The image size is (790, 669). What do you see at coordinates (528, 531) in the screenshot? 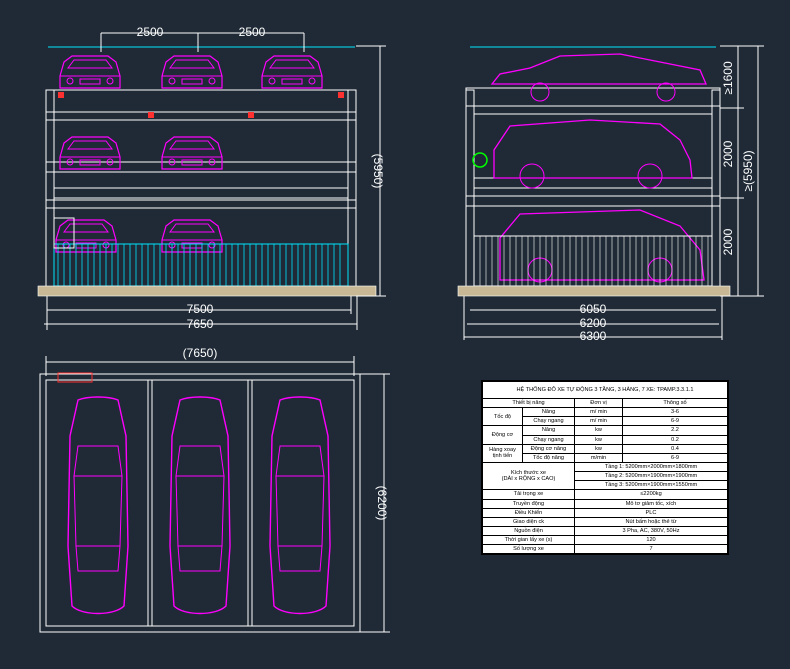
I see `spec-row-label: Nguồn điện` at bounding box center [528, 531].